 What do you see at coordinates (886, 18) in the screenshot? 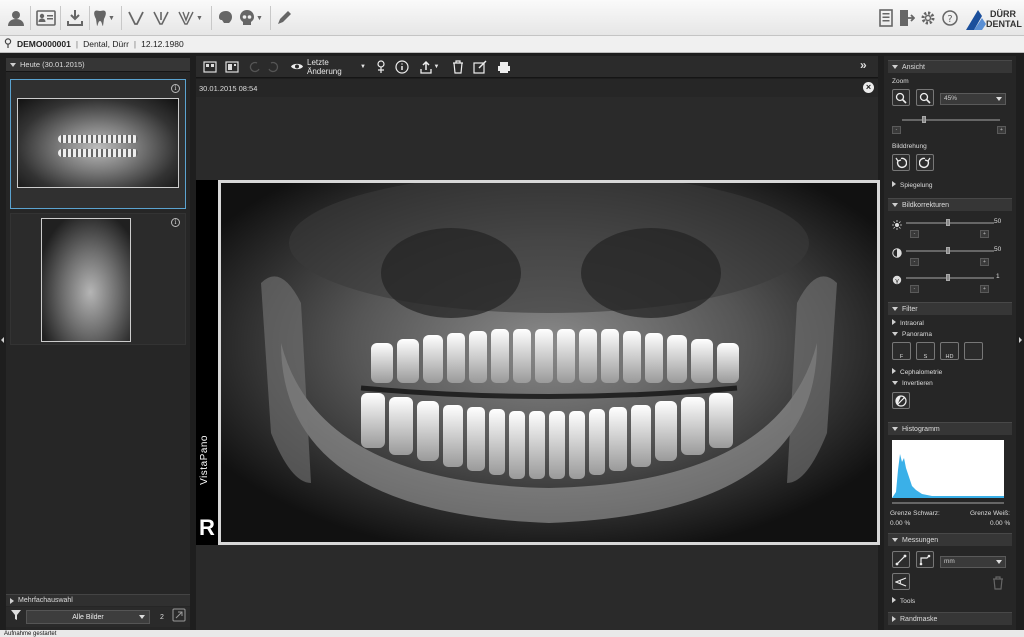
I see `report-icon` at bounding box center [886, 18].